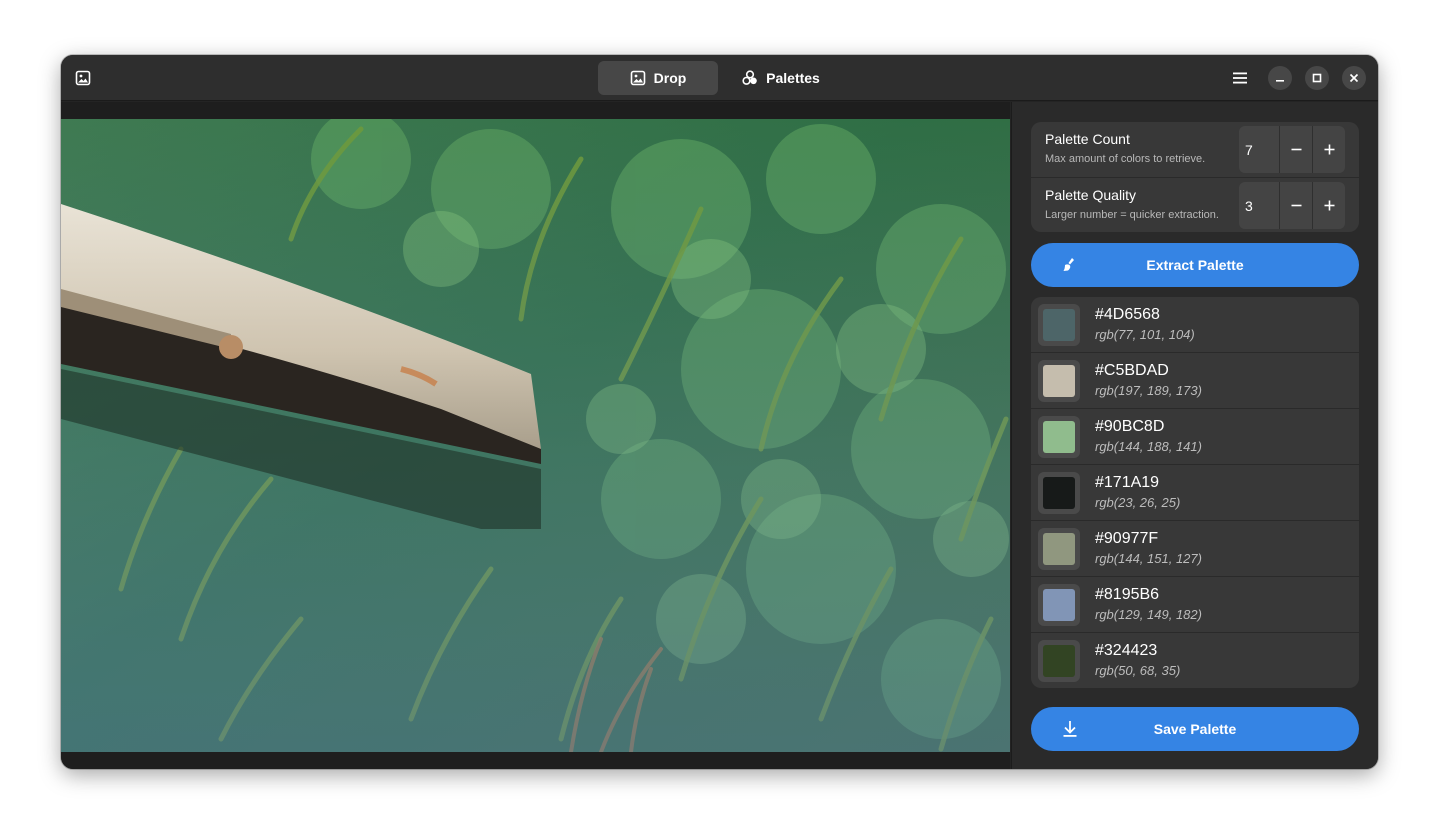 This screenshot has width=1439, height=836. Describe the element at coordinates (1138, 502) in the screenshot. I see `color-rgb: rgb(23, 26, 25)` at that location.